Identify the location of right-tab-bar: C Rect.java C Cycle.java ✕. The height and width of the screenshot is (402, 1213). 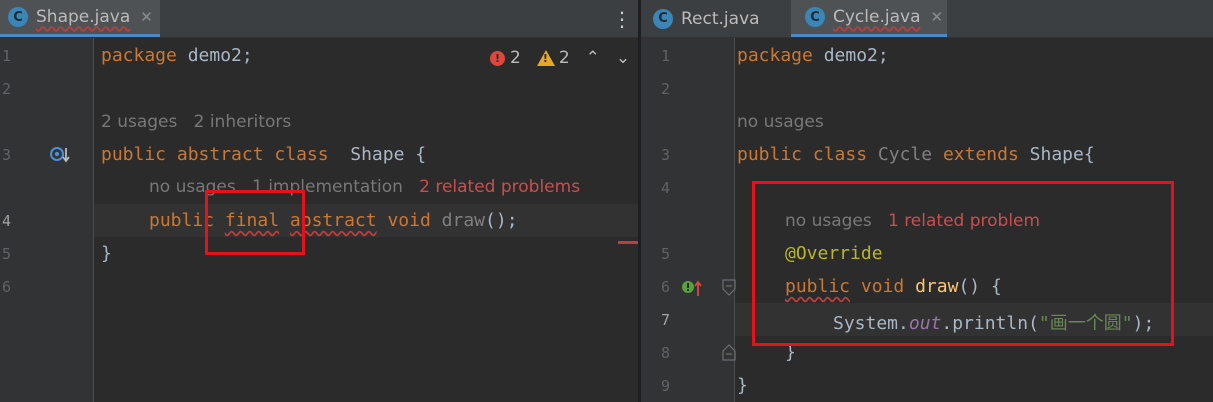
(927, 19).